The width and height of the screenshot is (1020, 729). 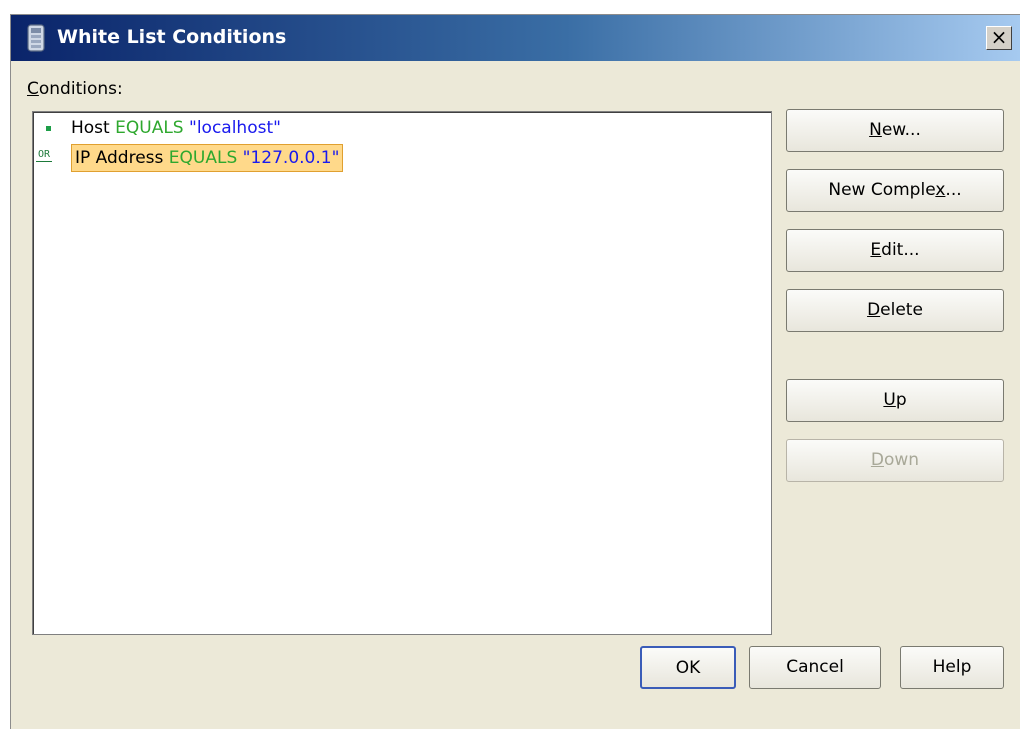 I want to click on or-connector-icon: OR, so click(x=44, y=155).